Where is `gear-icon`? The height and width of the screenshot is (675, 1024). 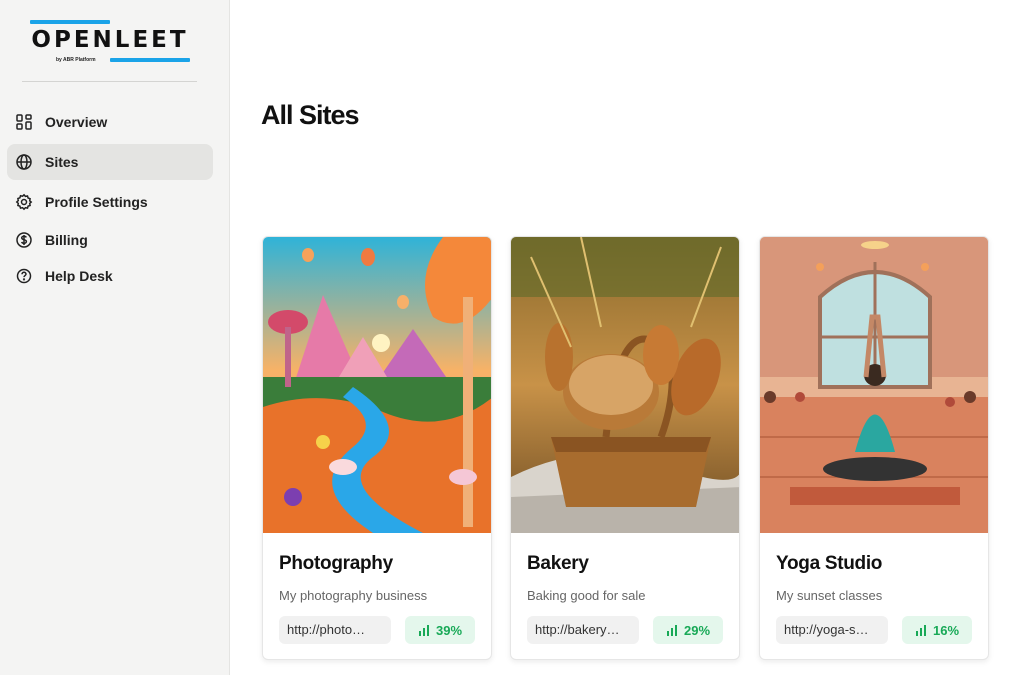
gear-icon is located at coordinates (24, 202).